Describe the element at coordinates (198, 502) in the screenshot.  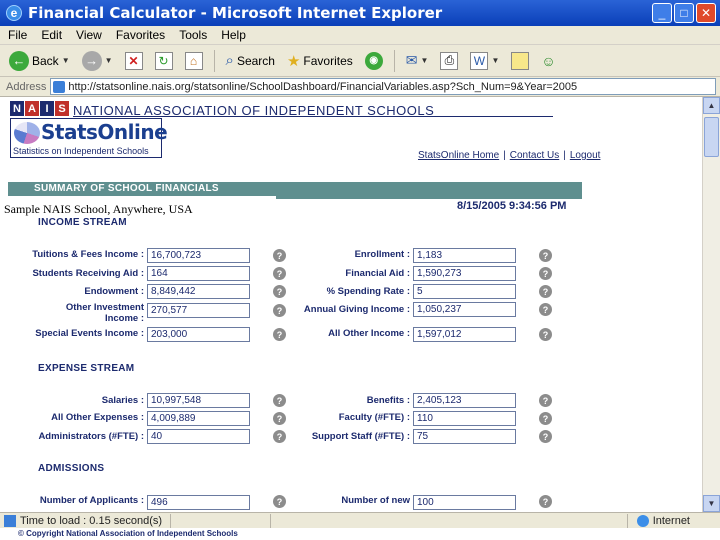
I see `applicants-input: 496` at that location.